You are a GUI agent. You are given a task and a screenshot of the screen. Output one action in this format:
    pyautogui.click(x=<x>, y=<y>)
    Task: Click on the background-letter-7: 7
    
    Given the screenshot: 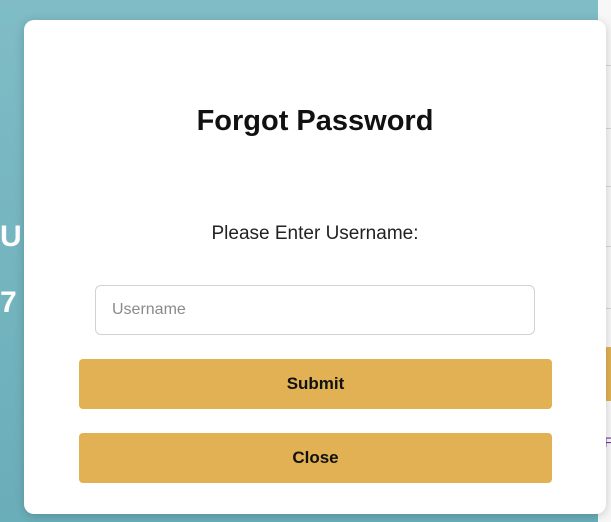 What is the action you would take?
    pyautogui.click(x=8, y=302)
    